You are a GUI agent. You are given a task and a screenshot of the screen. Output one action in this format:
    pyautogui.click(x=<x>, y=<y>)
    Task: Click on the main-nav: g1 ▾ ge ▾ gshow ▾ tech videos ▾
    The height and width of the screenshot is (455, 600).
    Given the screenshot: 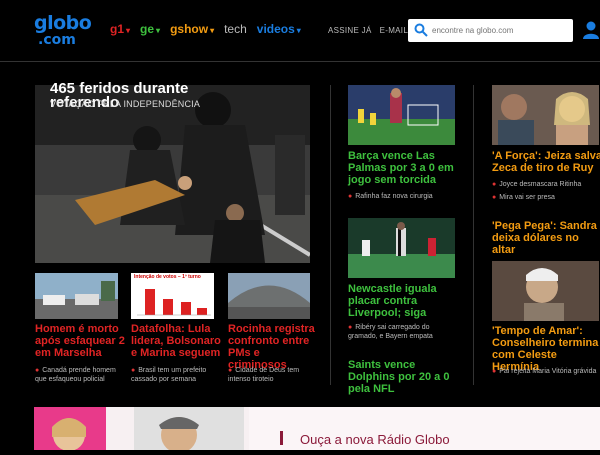 What is the action you would take?
    pyautogui.click(x=205, y=29)
    